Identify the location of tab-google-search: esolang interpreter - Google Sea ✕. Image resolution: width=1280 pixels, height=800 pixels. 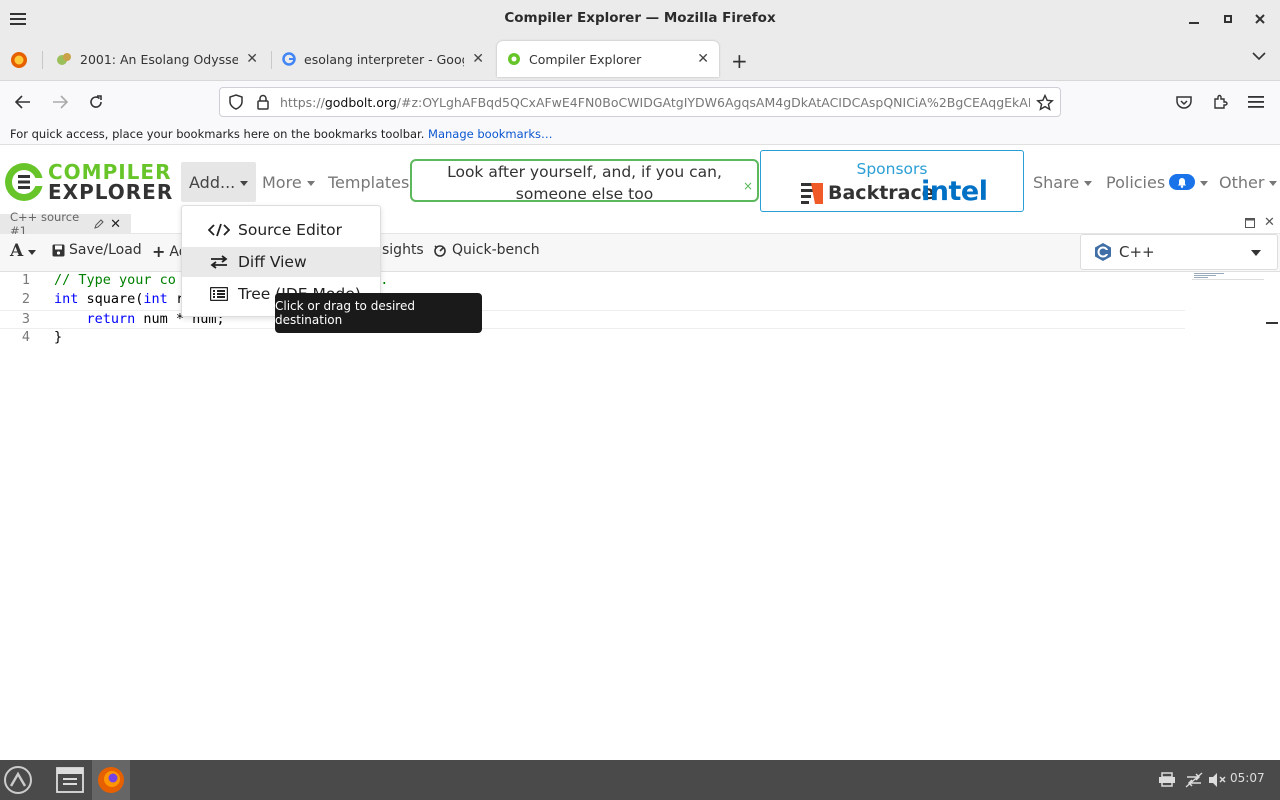
(383, 59).